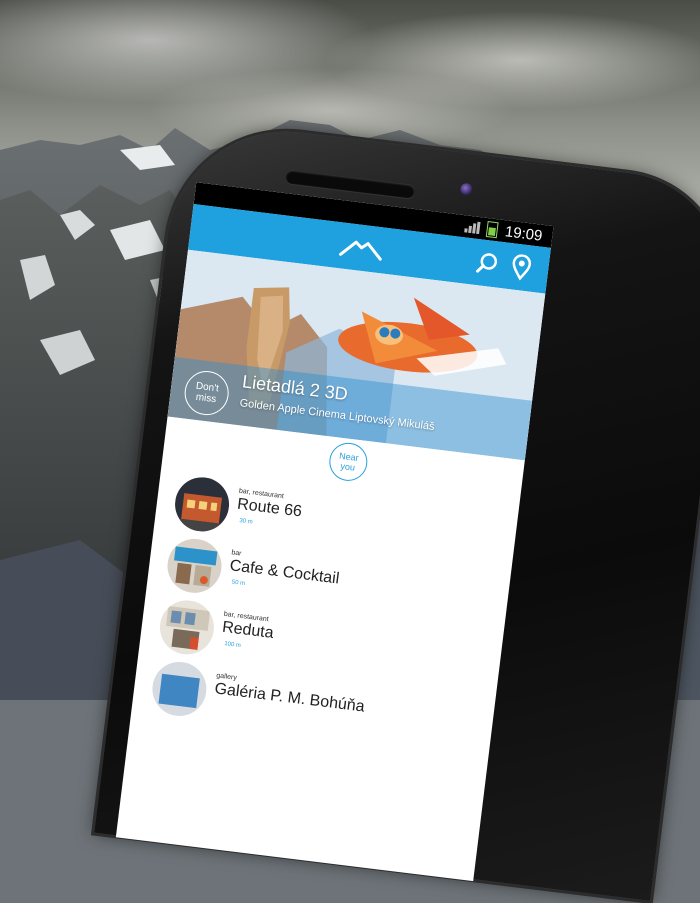  I want to click on near-line-2: you, so click(347, 466).